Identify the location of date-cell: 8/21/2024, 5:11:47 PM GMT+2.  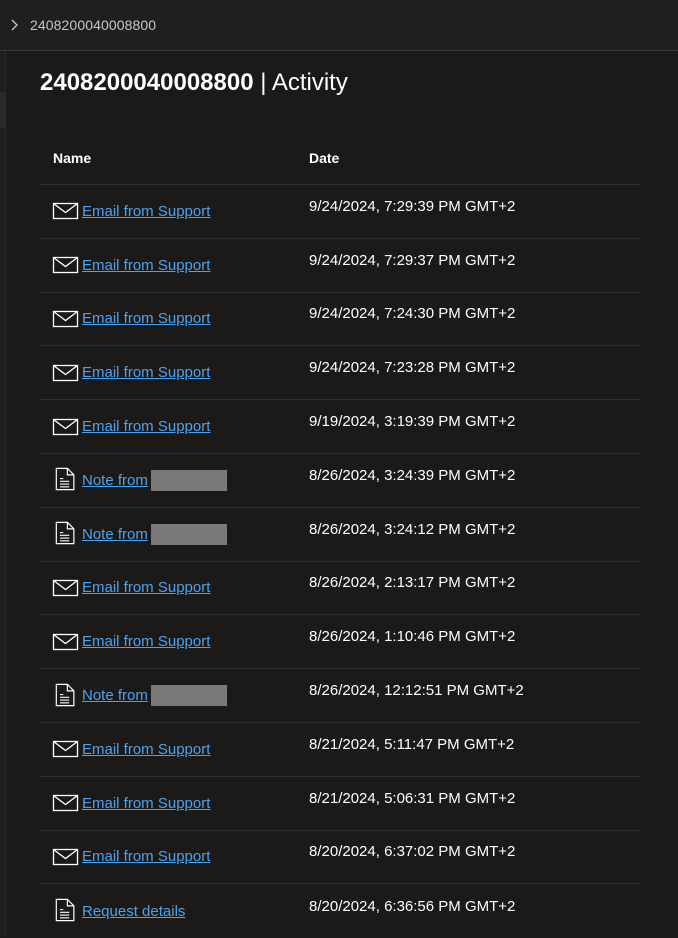
(412, 744).